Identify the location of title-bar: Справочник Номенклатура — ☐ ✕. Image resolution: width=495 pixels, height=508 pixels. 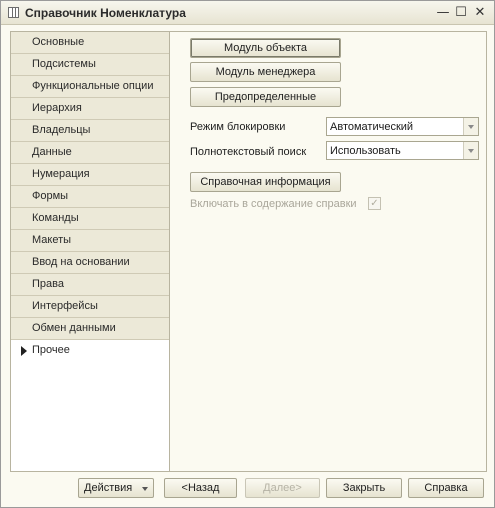
(247, 13).